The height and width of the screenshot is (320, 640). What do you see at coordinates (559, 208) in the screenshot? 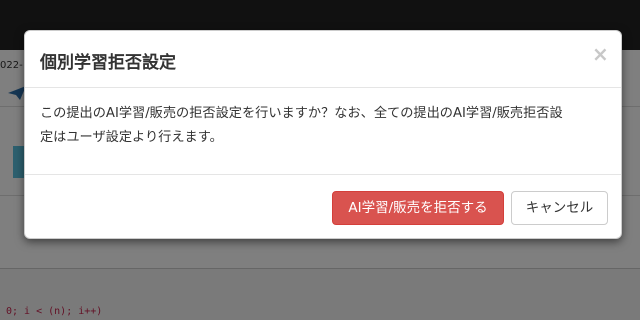
I see `cancel-button: キャンセル` at bounding box center [559, 208].